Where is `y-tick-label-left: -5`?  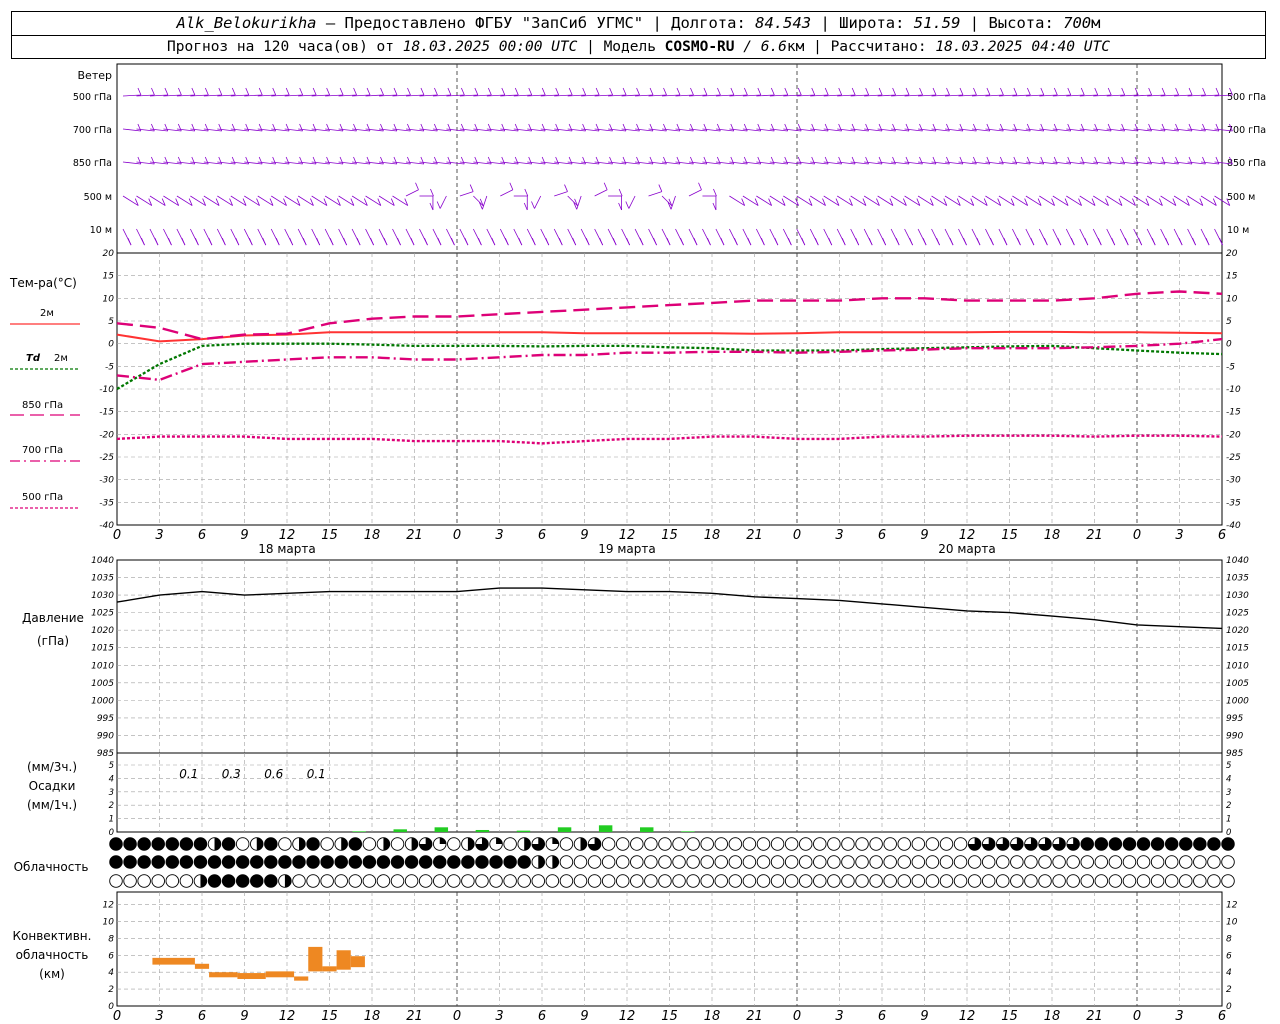
y-tick-label-left: -5 is located at coordinates (109, 367).